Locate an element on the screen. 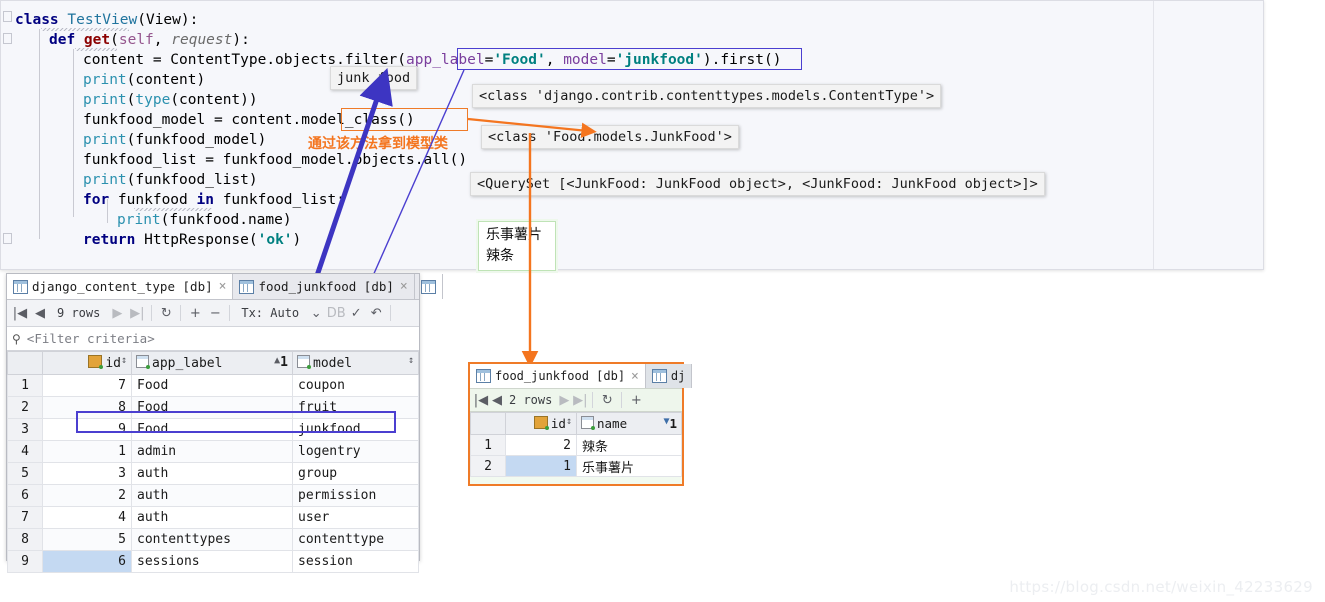  row-number: 6 is located at coordinates (25, 495).